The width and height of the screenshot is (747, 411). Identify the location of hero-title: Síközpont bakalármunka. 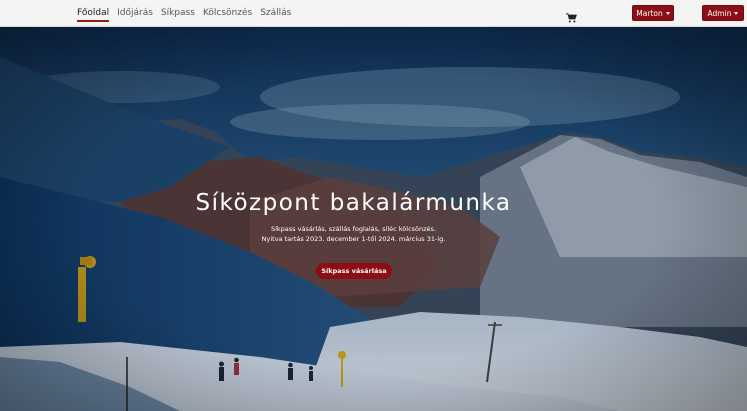
(353, 203).